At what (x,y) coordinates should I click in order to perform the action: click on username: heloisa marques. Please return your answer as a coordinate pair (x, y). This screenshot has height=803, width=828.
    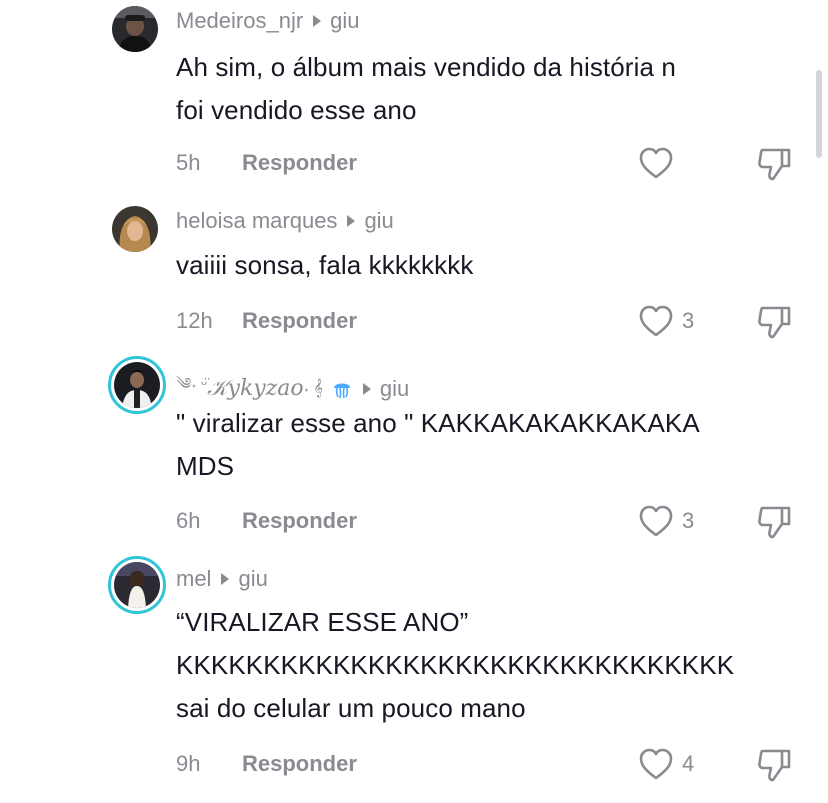
    Looking at the image, I should click on (256, 221).